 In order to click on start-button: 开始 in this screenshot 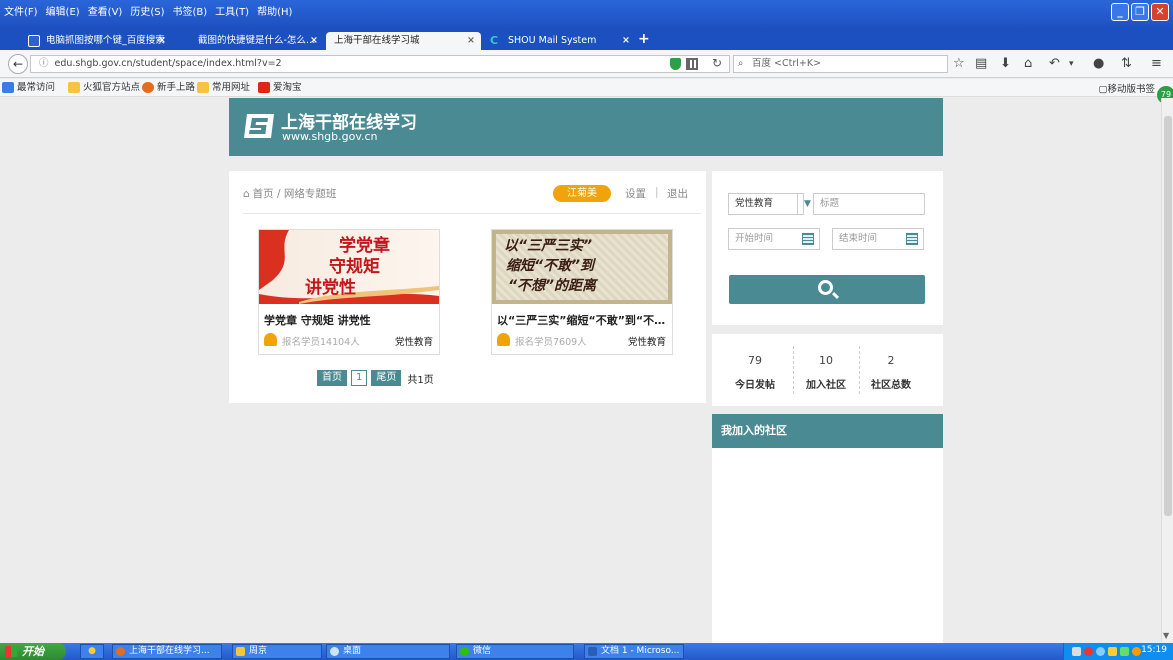, I will do `click(33, 651)`.